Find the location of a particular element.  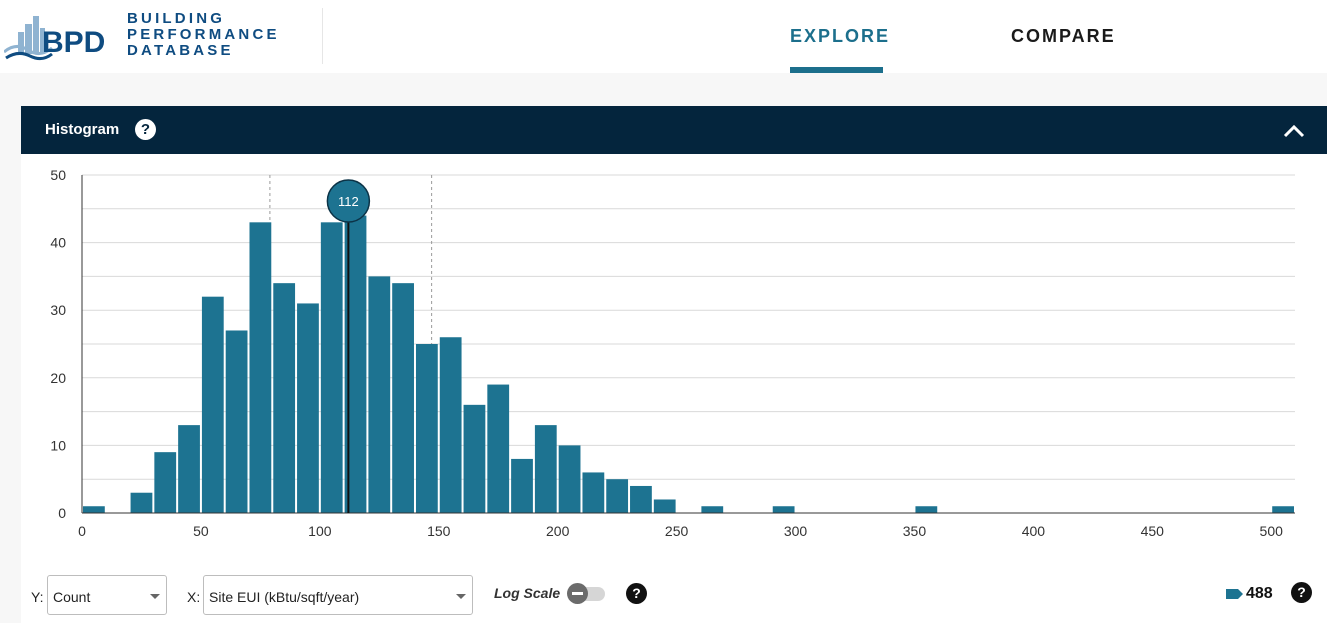

y-tick-label: 40 is located at coordinates (58, 243).